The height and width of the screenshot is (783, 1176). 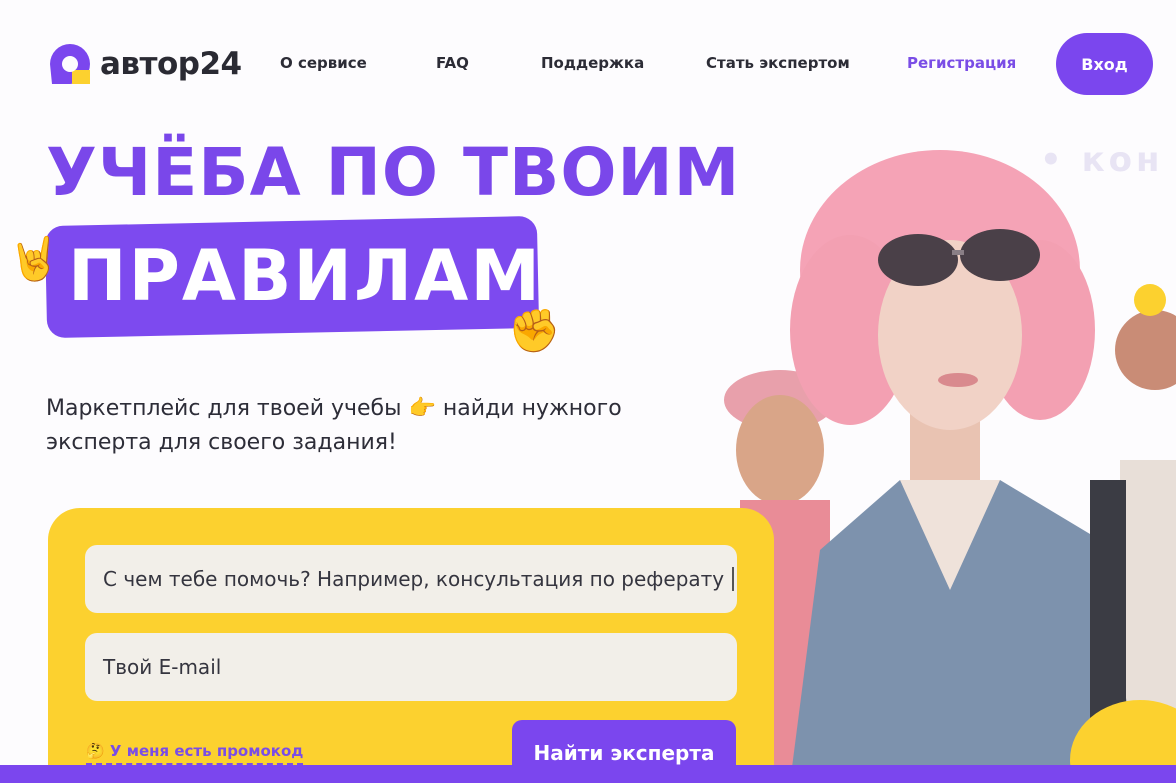 I want to click on text-caret, so click(x=733, y=579).